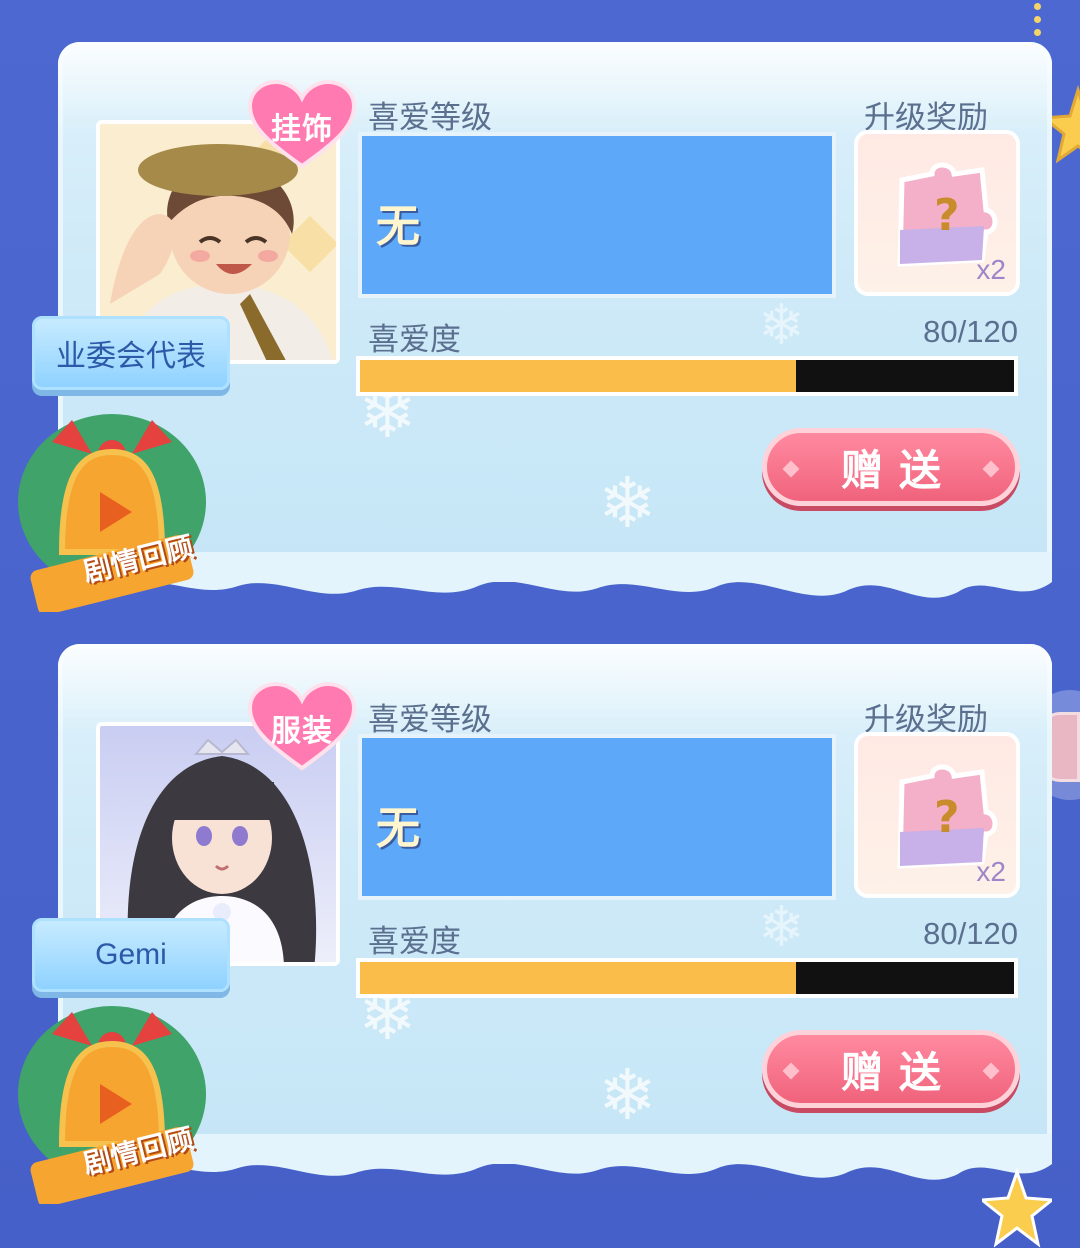 The width and height of the screenshot is (1080, 1248). I want to click on decorative-dots, so click(1038, 20).